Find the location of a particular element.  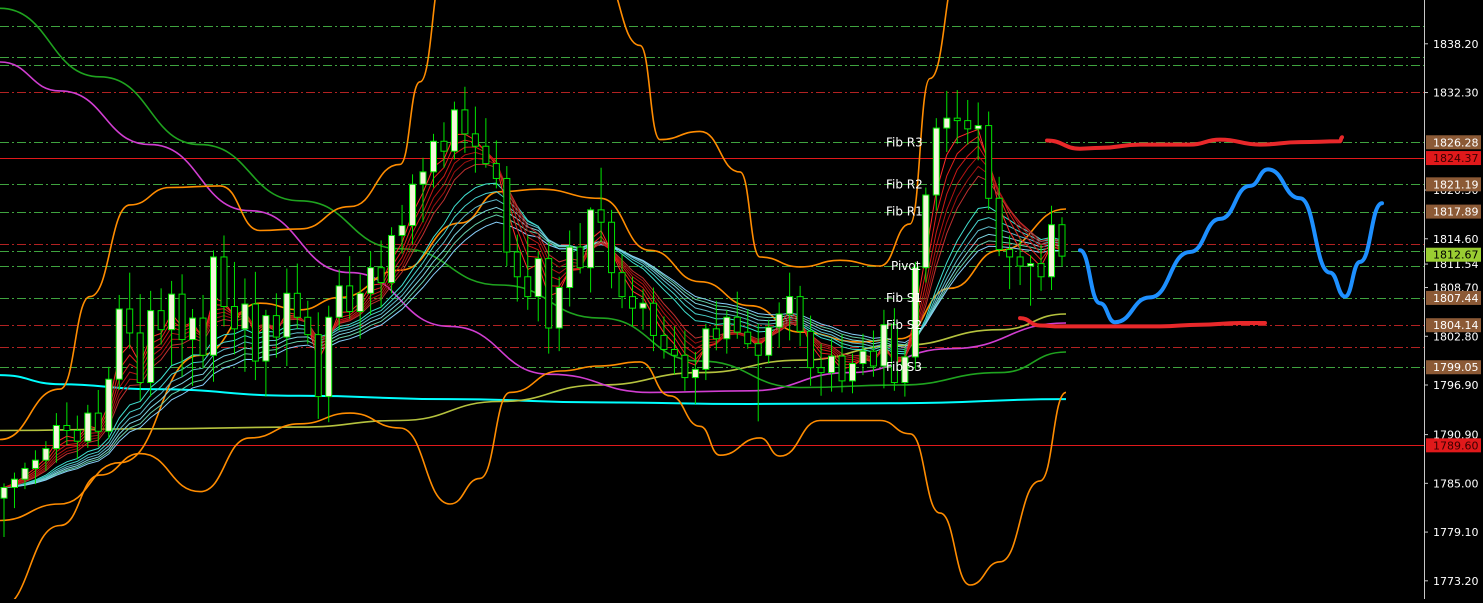

fib-label: Fib S1 is located at coordinates (904, 298).